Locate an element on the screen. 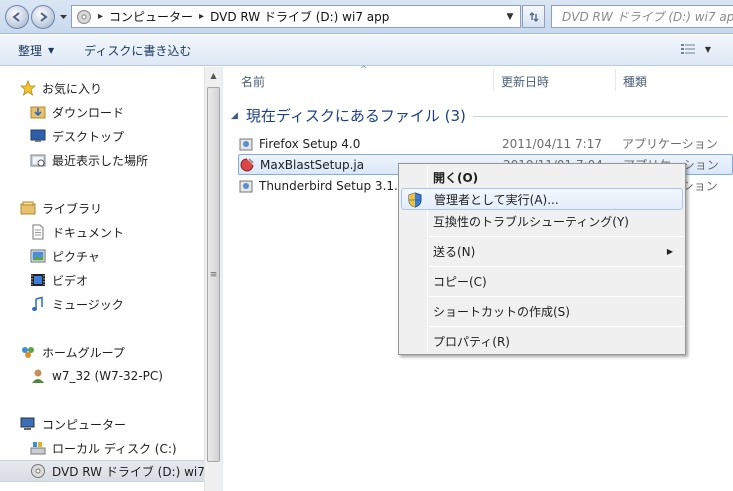 The image size is (733, 491). group-title: 現在ディスクにあるファイル (3) is located at coordinates (355, 116).